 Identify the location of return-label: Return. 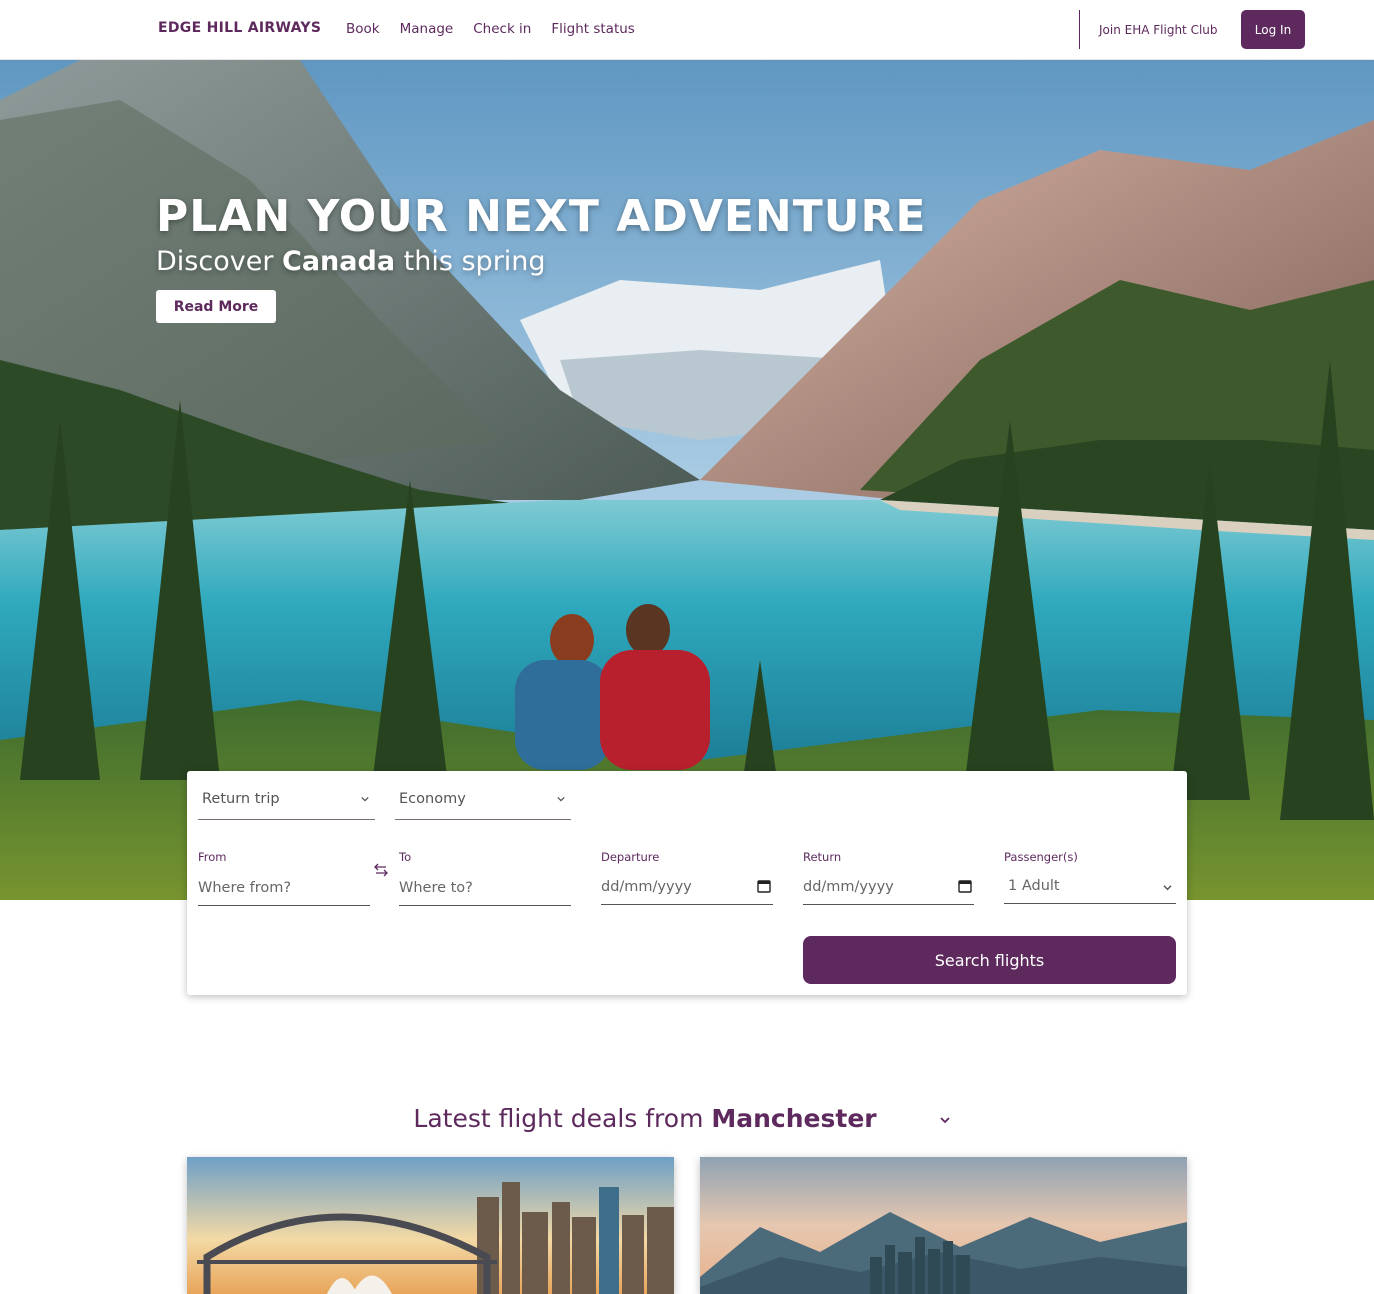
(822, 857).